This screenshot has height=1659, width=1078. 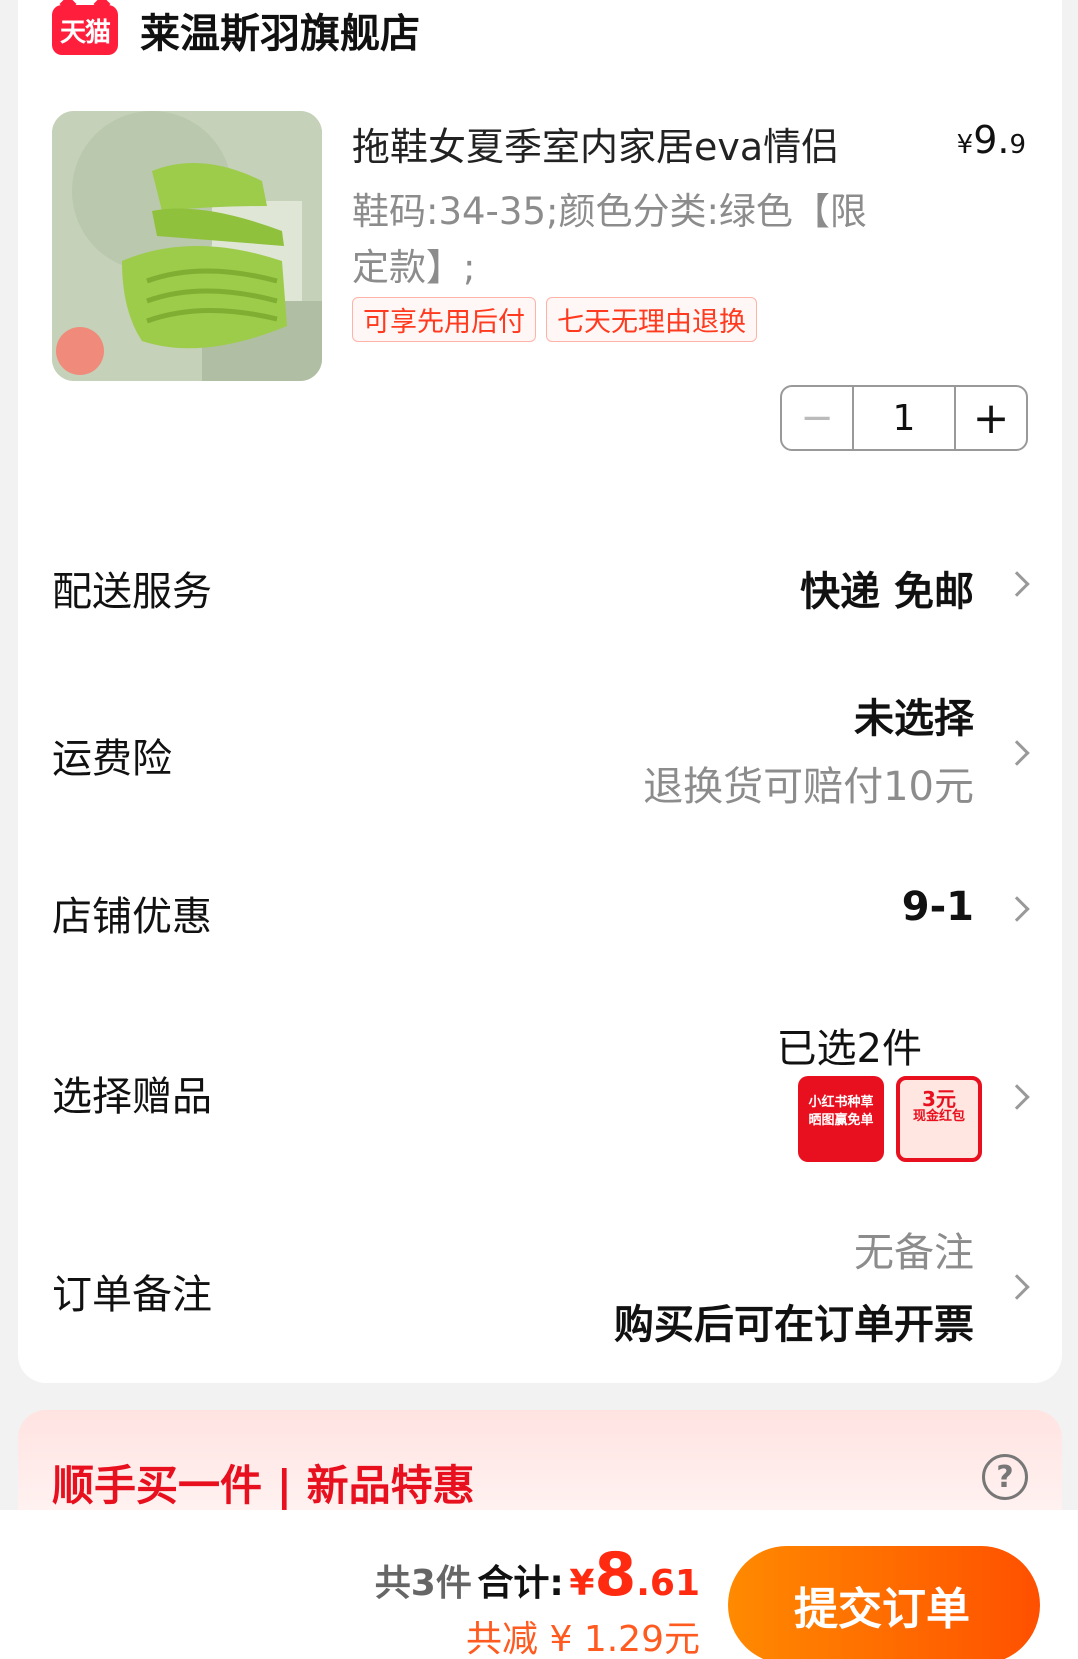 What do you see at coordinates (132, 1097) in the screenshot?
I see `gift-label: 选择赠品` at bounding box center [132, 1097].